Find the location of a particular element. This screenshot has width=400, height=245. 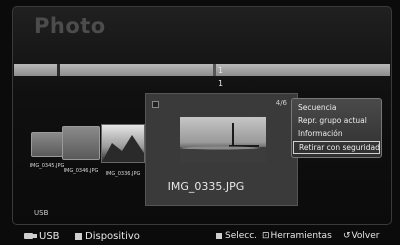

thumbnail-photo is located at coordinates (123, 143).